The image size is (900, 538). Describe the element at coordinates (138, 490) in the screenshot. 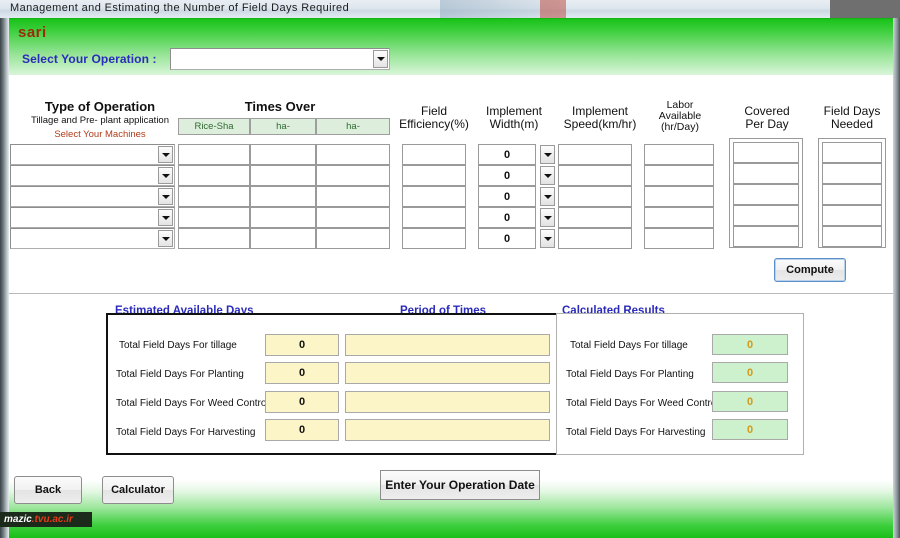

I see `calculator-button: Calculator` at that location.